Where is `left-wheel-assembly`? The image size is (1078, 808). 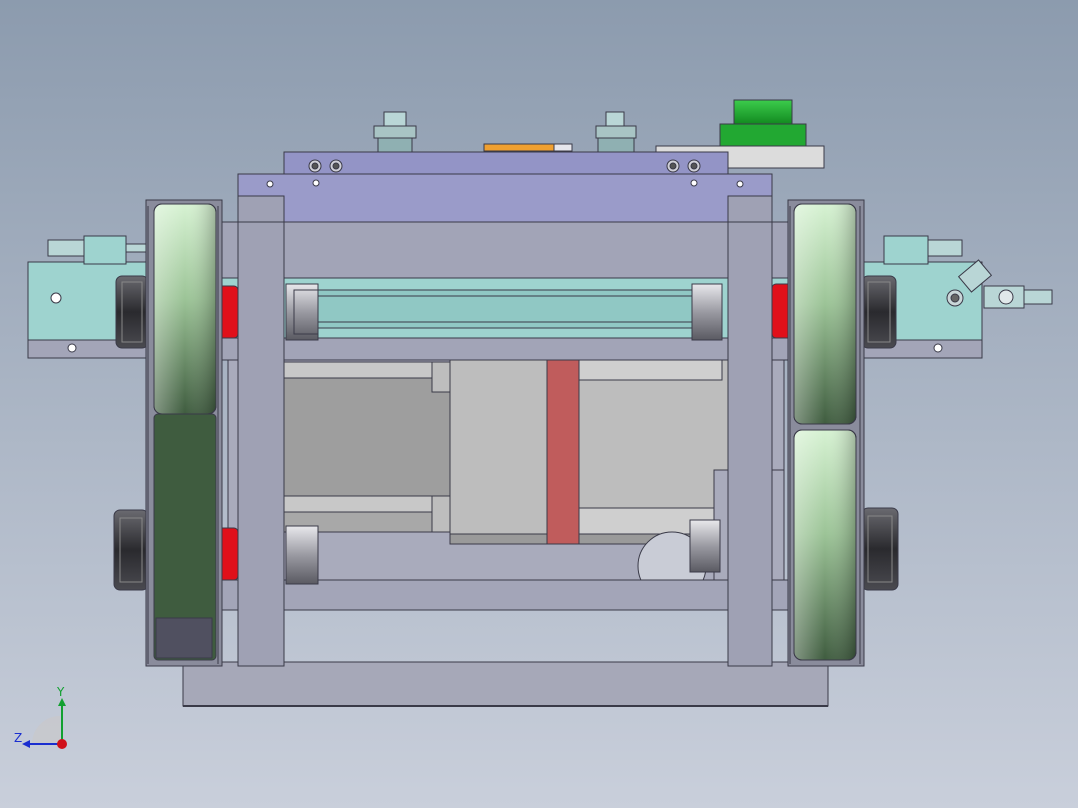 left-wheel-assembly is located at coordinates (184, 433).